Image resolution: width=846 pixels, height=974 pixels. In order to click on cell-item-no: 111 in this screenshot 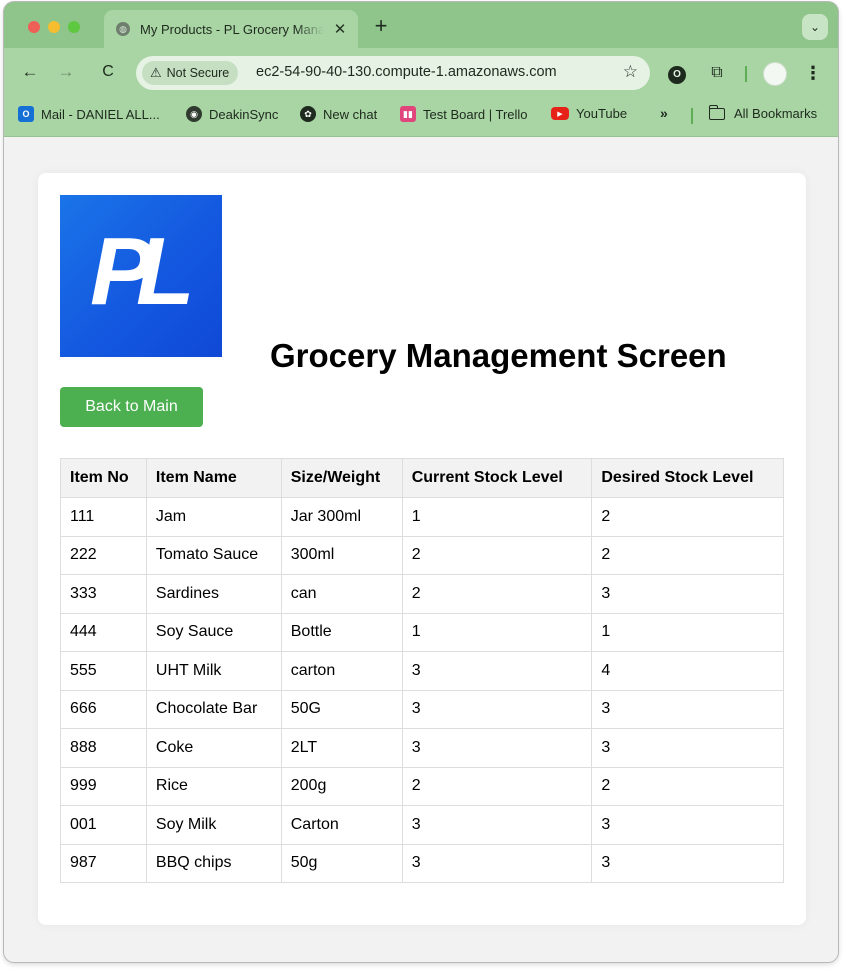, I will do `click(103, 517)`.